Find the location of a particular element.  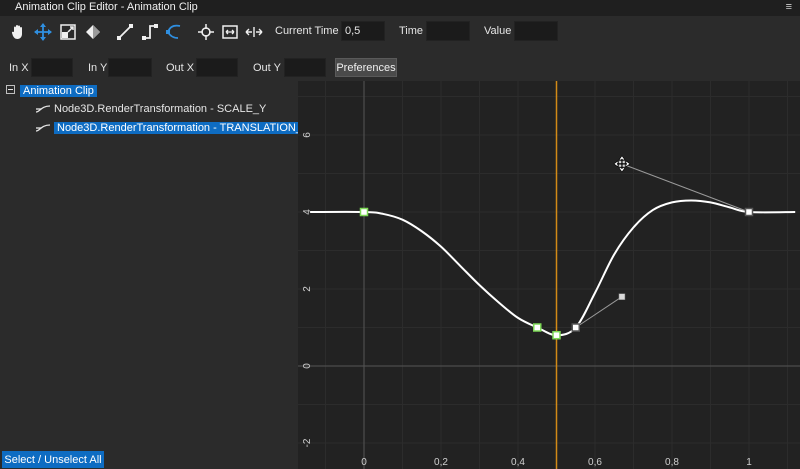

tree-root-animation-clip: Animation Clip is located at coordinates (58, 91).